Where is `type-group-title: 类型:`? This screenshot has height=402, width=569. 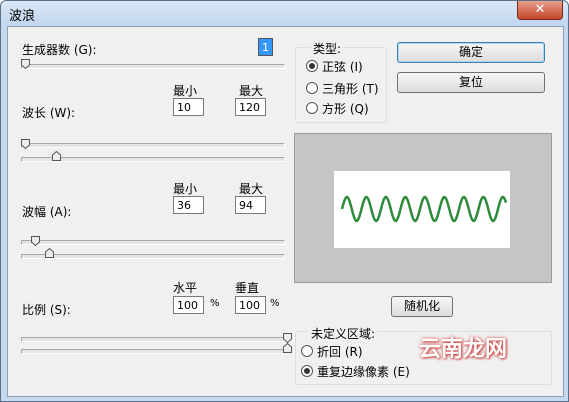 type-group-title: 类型: is located at coordinates (327, 48).